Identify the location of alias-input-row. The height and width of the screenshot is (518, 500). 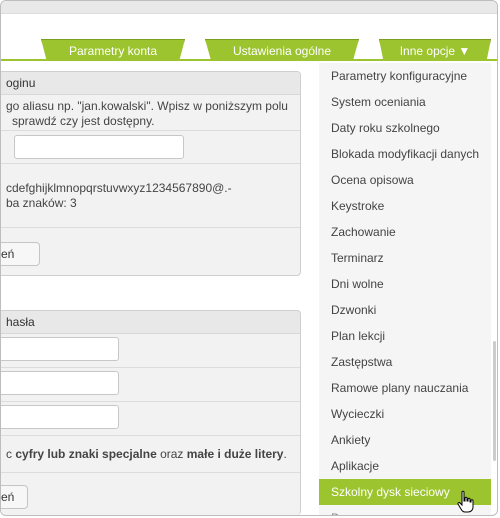
(150, 147).